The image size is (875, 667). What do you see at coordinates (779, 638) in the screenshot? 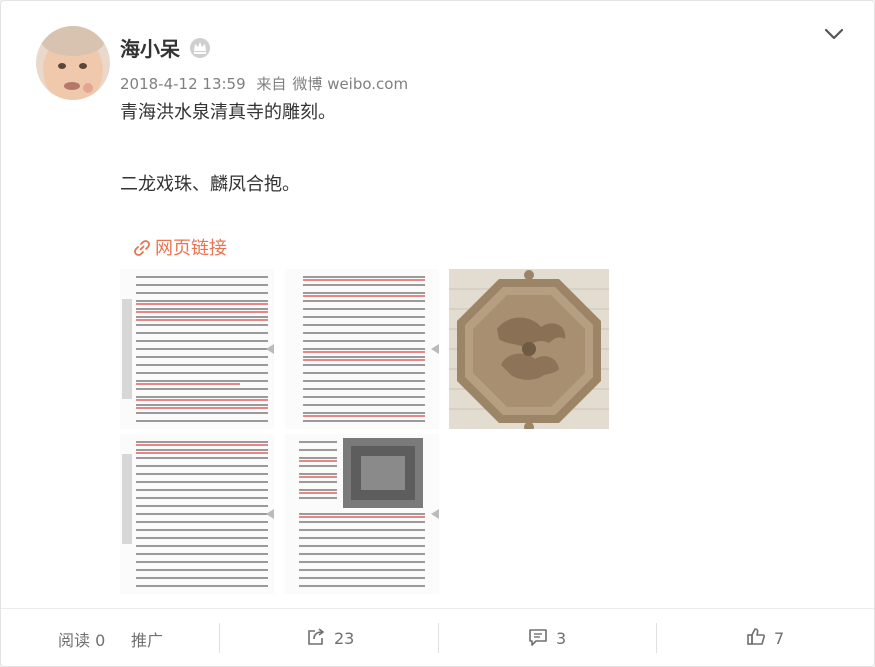
I see `like-count: 7` at bounding box center [779, 638].